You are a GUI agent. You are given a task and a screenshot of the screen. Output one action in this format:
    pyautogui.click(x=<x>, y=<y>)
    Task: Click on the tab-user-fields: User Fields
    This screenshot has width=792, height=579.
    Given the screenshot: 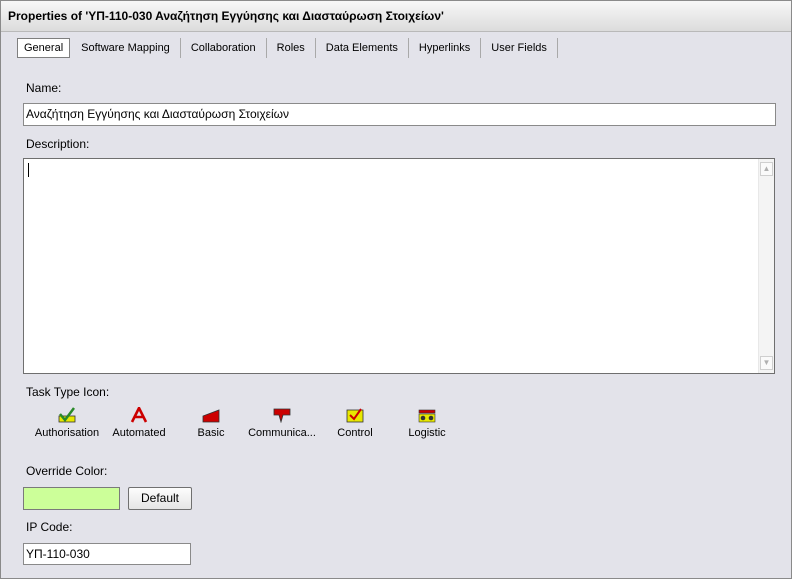 What is the action you would take?
    pyautogui.click(x=519, y=48)
    